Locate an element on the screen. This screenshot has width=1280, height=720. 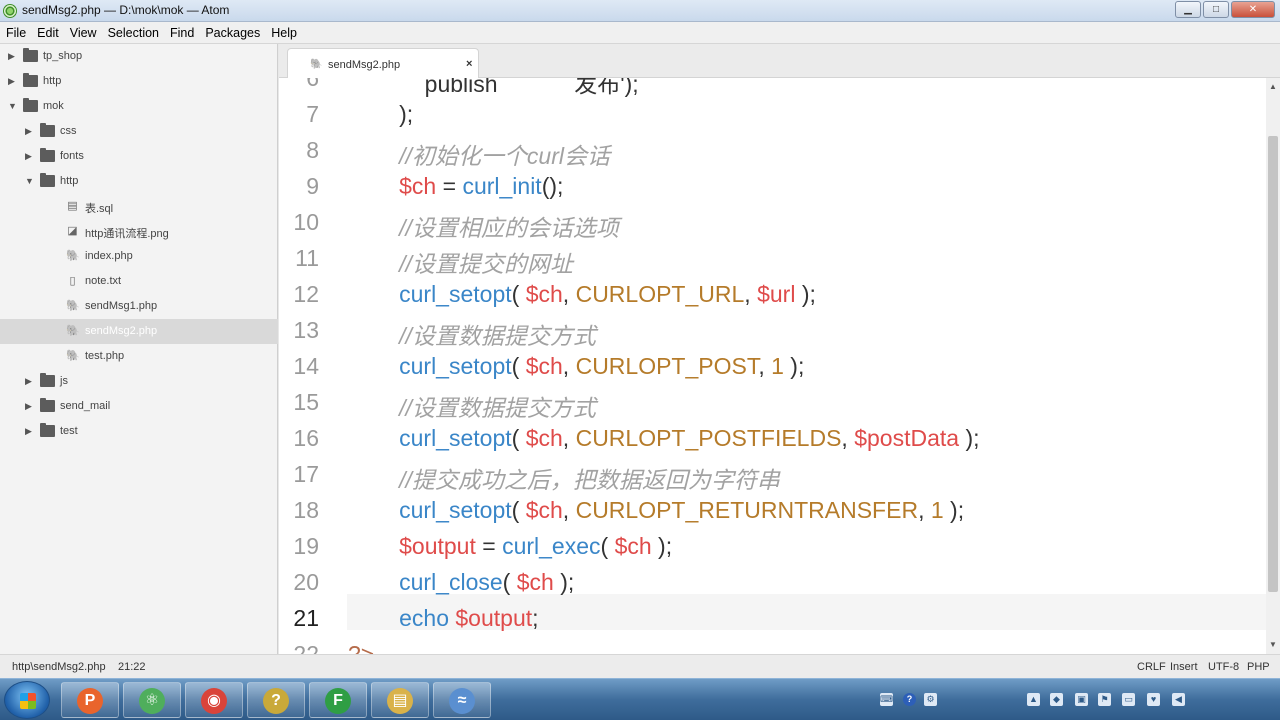
scroll-up-icon: ▲ is located at coordinates (1273, 86).